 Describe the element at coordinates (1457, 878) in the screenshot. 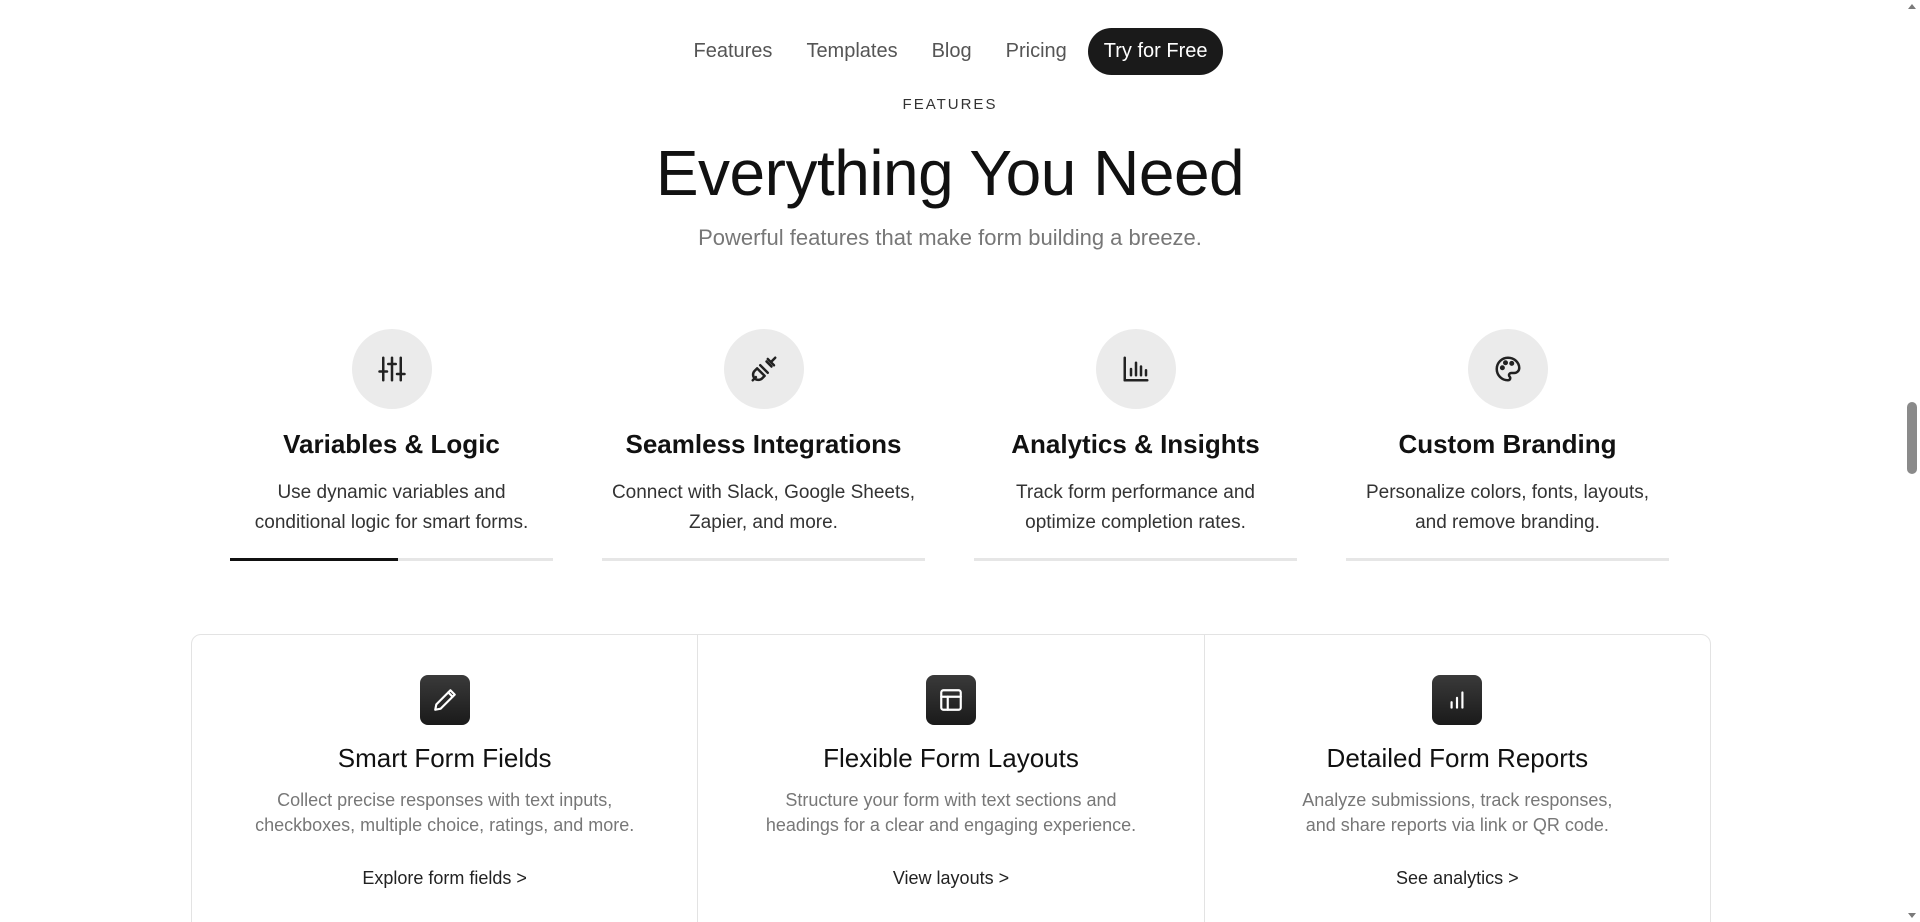

I see `see-analytics-link: See analytics >` at that location.